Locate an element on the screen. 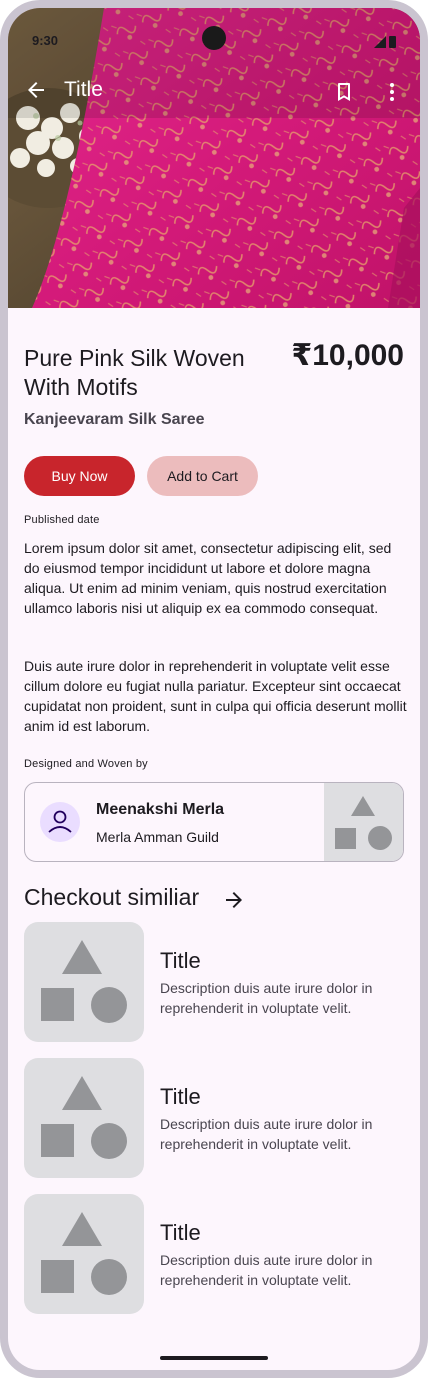 The width and height of the screenshot is (428, 1378). published-date-label: Published date is located at coordinates (62, 520).